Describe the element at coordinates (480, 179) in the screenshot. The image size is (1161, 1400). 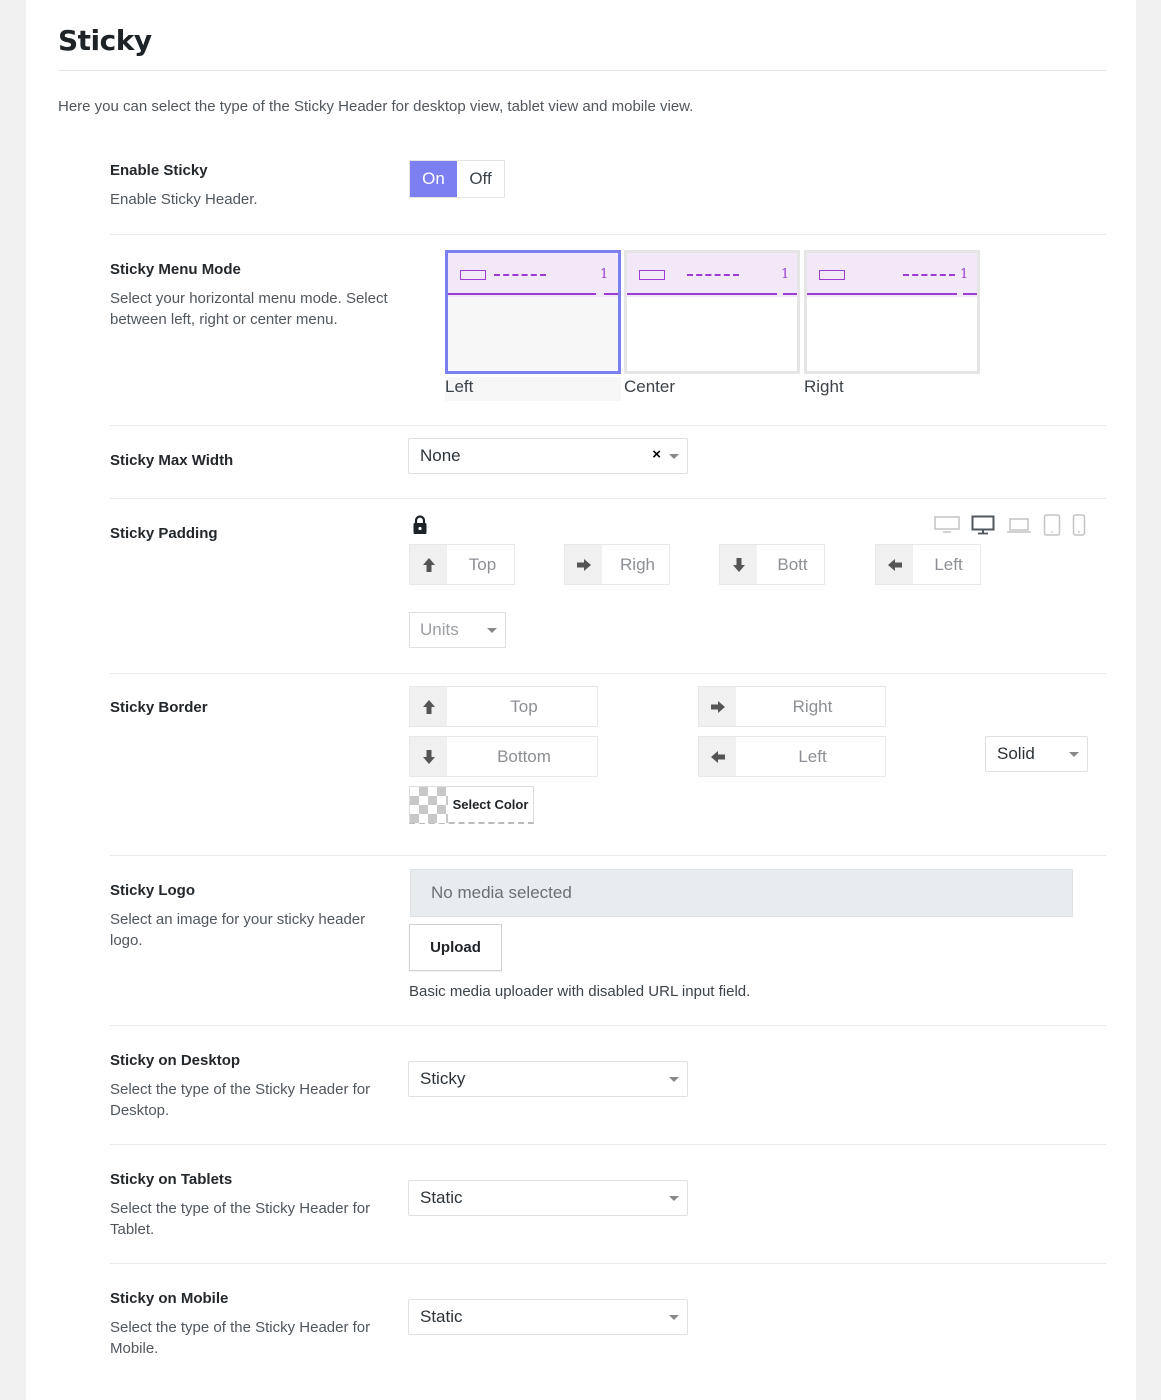
I see `switch-off-button: Off` at that location.